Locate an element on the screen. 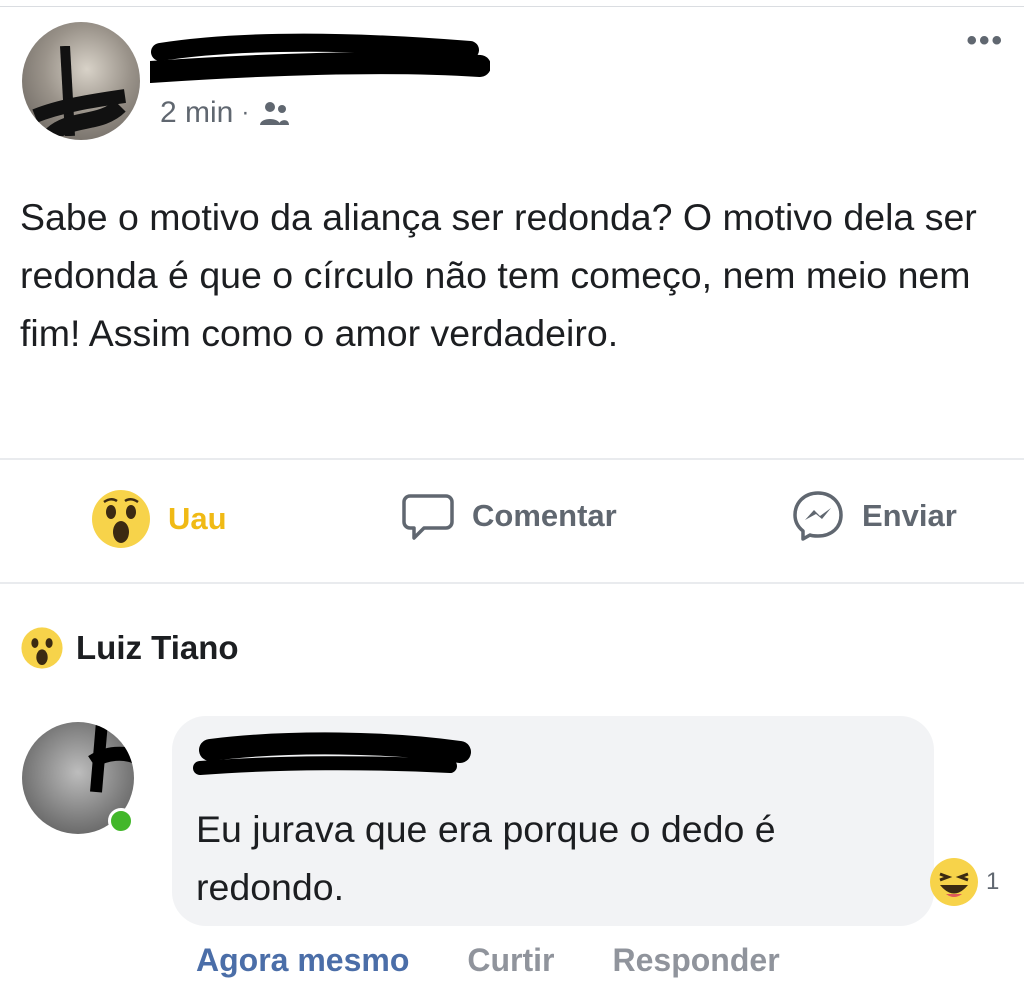  post-author-avatar is located at coordinates (81, 81).